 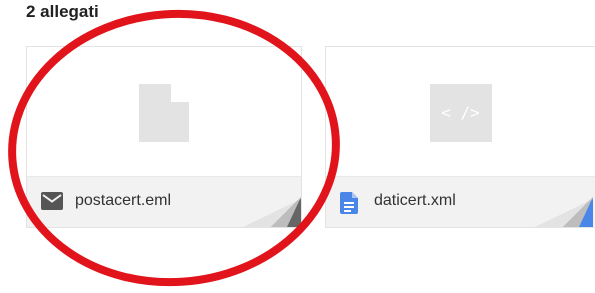 I want to click on attachments-count-heading: 2 allegati, so click(x=62, y=11).